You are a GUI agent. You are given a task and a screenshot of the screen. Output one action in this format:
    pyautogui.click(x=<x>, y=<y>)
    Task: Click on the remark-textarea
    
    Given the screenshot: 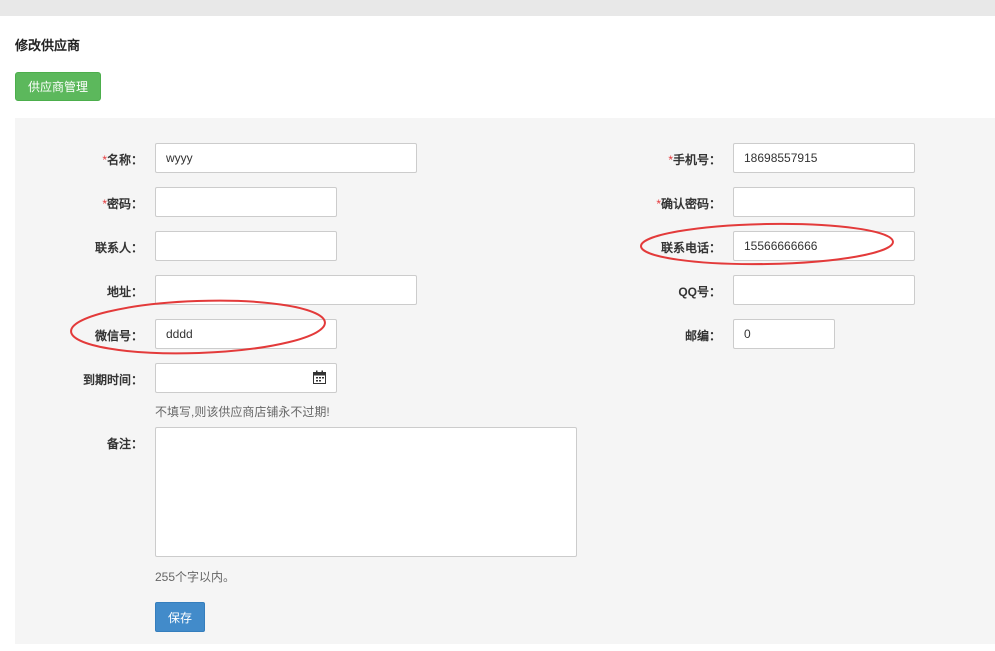 What is the action you would take?
    pyautogui.click(x=366, y=492)
    